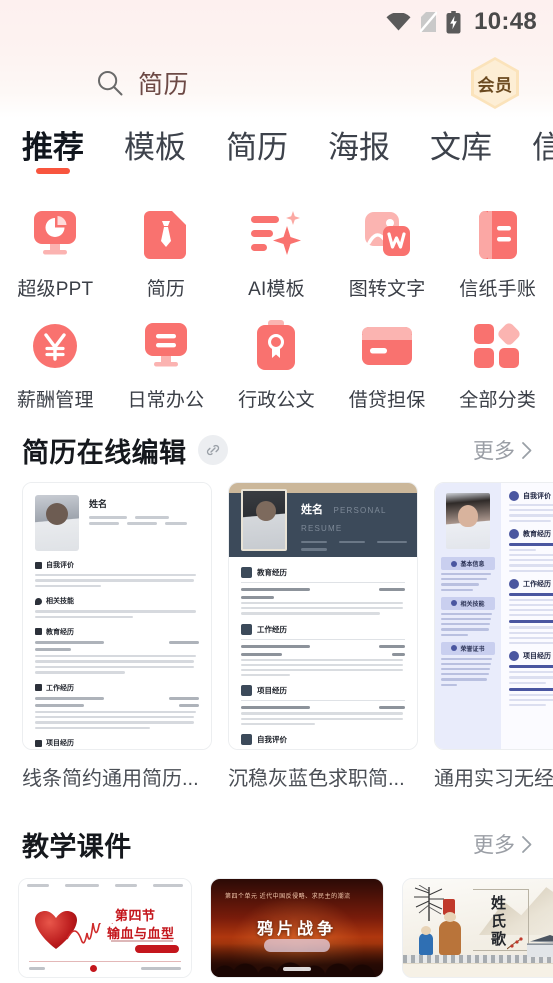  I want to click on tab-library: 文库, so click(461, 148).